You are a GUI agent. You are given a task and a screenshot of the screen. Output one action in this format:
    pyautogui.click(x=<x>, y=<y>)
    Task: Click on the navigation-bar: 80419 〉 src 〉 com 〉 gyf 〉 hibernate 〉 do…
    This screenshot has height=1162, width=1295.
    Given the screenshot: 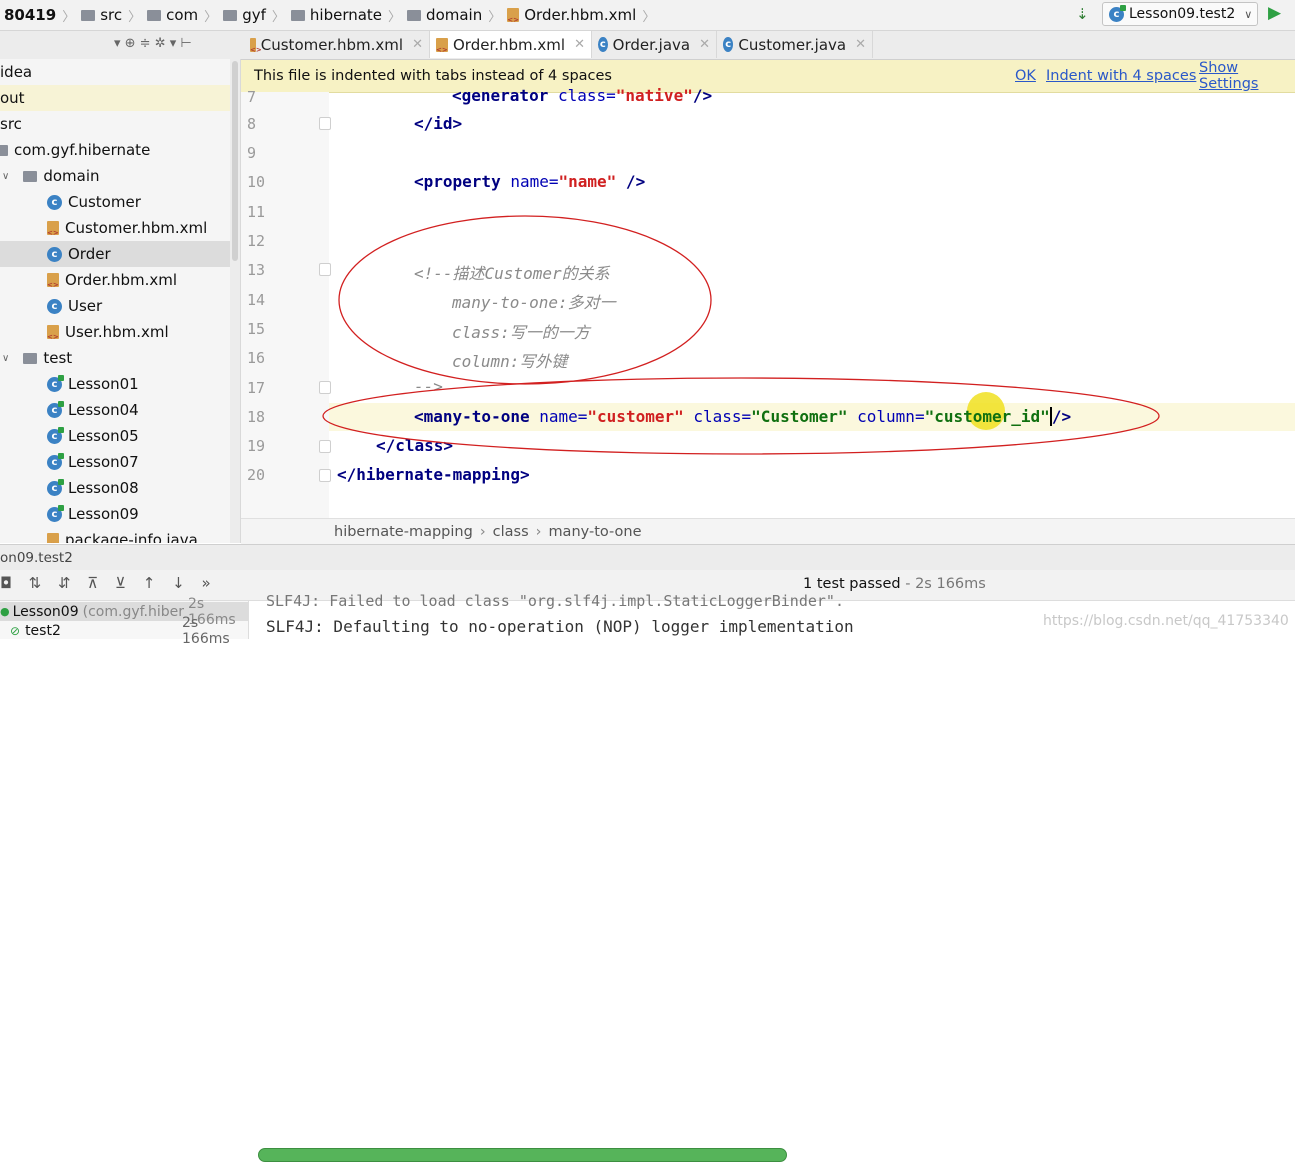 What is the action you would take?
    pyautogui.click(x=647, y=15)
    